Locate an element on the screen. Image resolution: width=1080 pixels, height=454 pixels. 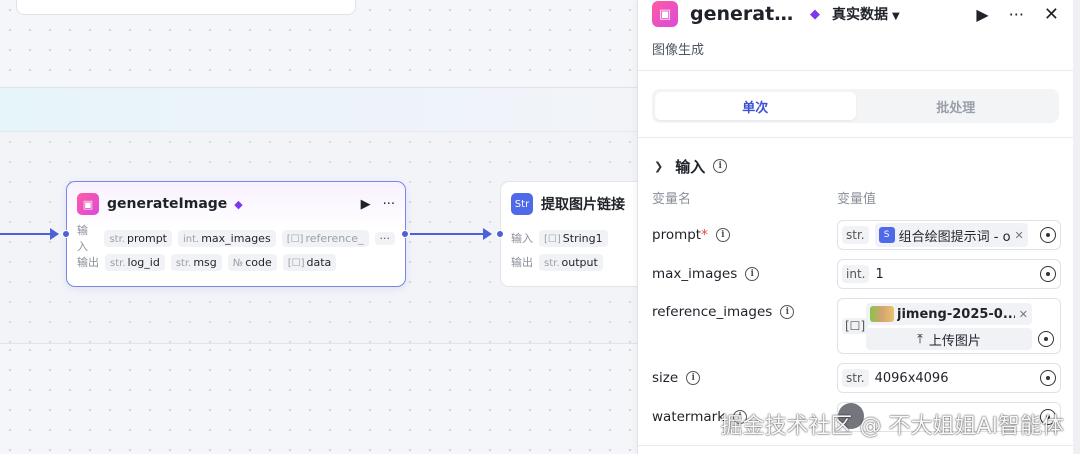
input-chip: [☐] reference_ is located at coordinates (325, 238).